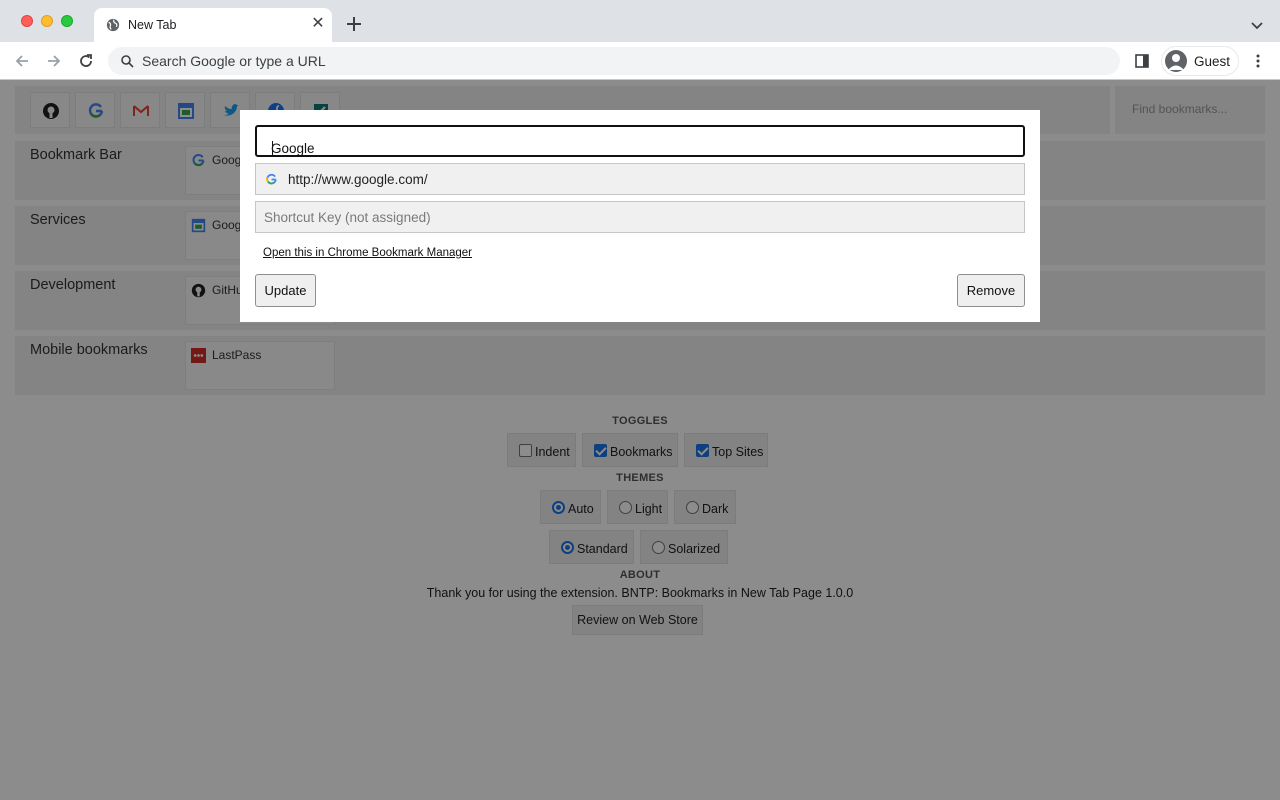 This screenshot has height=800, width=1280. I want to click on update-button: Update, so click(285, 290).